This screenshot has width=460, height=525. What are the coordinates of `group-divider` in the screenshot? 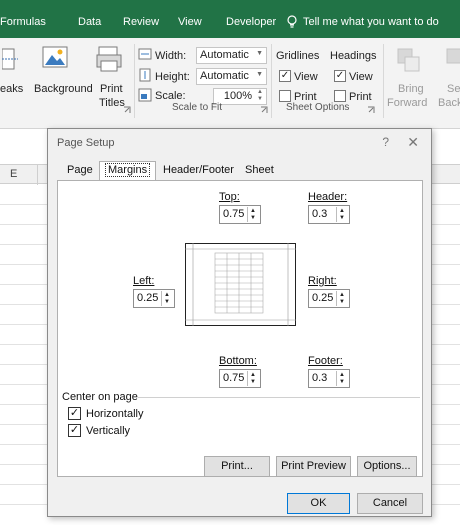 It's located at (279, 397).